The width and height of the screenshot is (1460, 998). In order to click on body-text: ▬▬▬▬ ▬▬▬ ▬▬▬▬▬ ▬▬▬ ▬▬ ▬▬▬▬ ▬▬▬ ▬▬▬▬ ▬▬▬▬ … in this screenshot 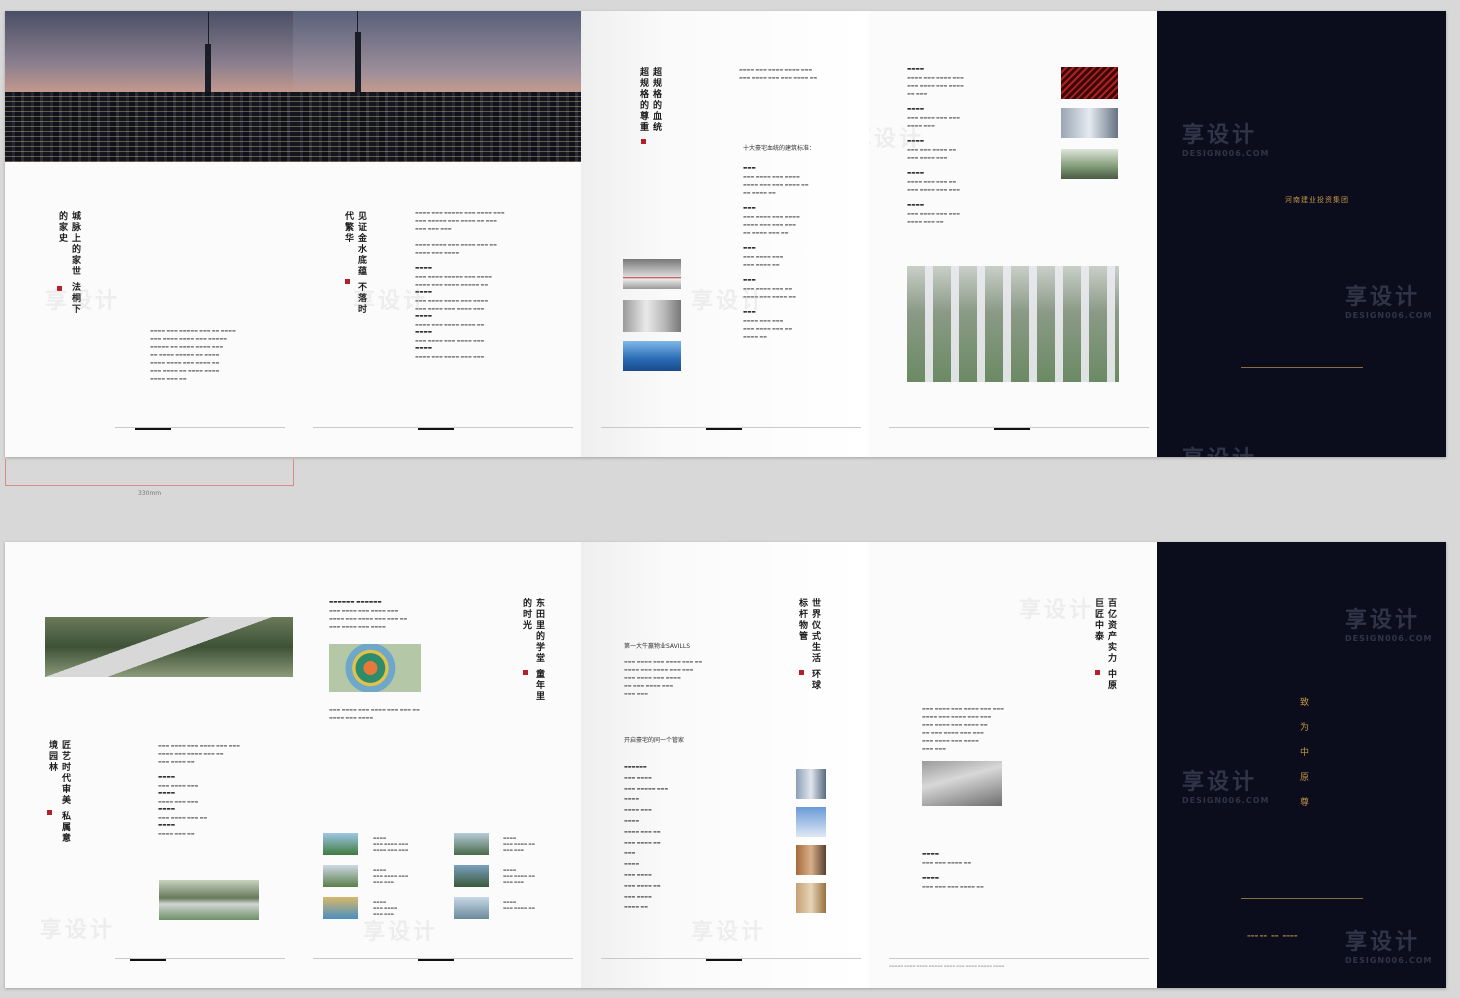, I will do `click(193, 354)`.